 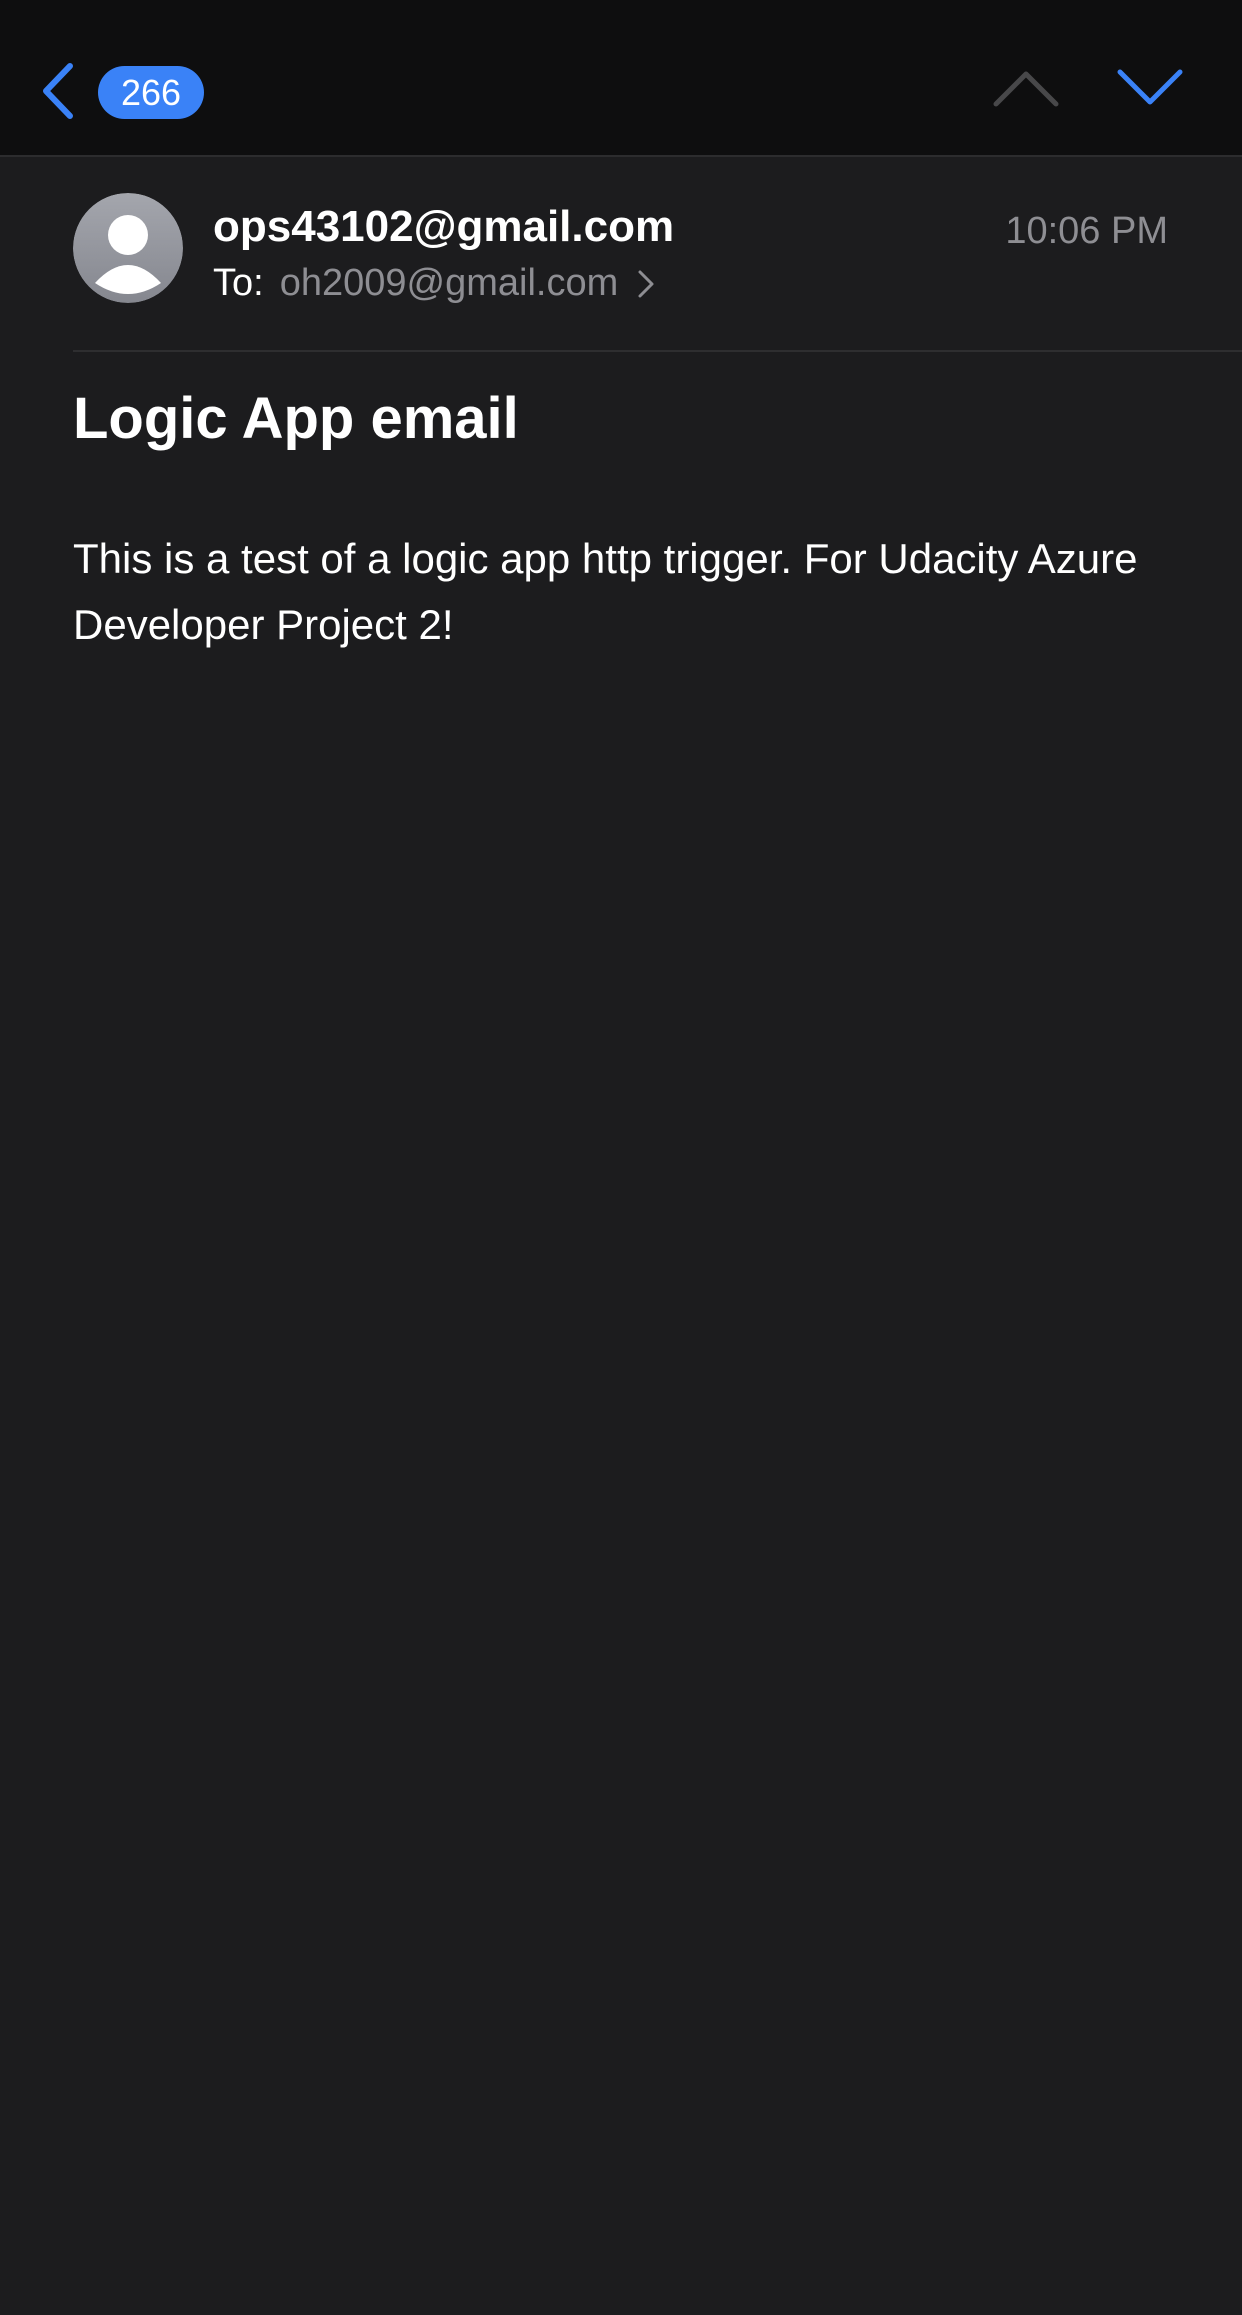 I want to click on person-icon, so click(x=128, y=248).